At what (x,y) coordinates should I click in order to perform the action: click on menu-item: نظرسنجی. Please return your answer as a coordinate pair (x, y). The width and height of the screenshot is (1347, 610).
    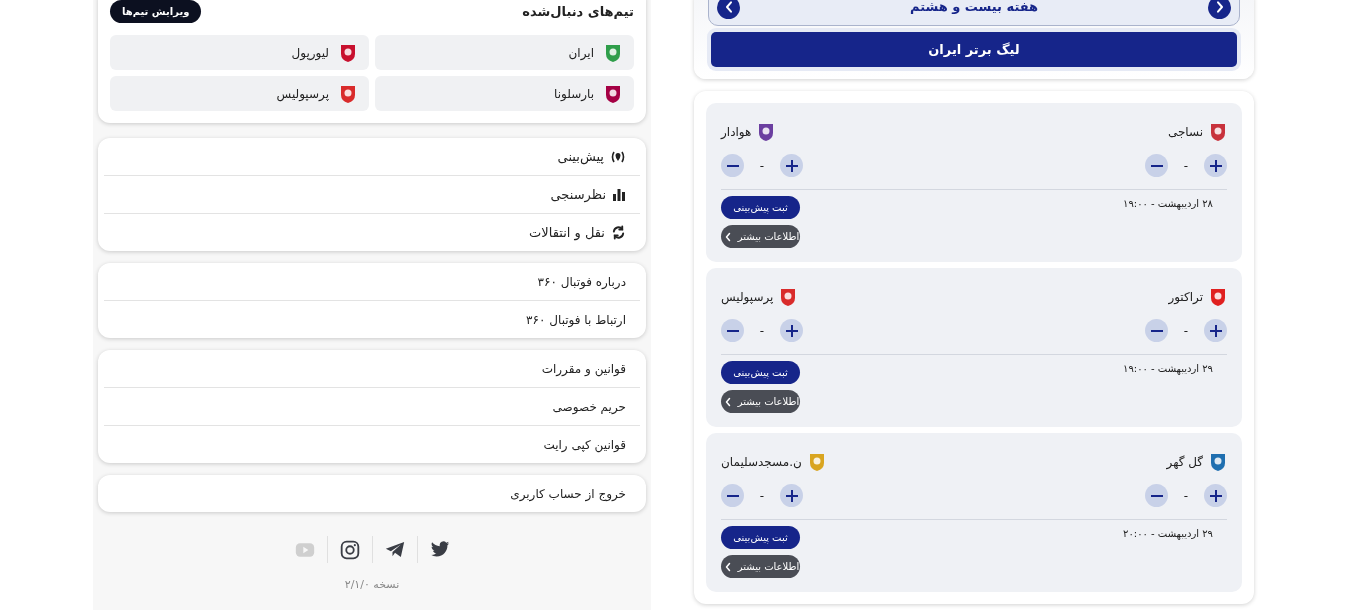
    Looking at the image, I should click on (372, 194).